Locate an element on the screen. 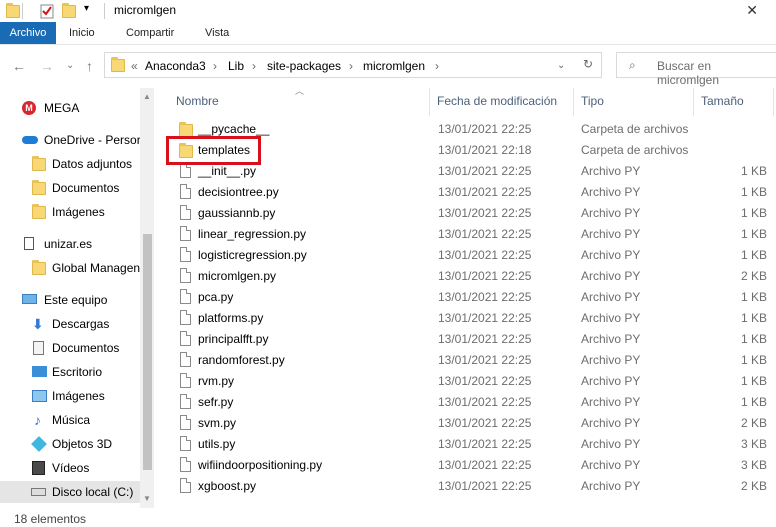  nav-item-objetos-3d: Objetos 3D is located at coordinates (70, 444).